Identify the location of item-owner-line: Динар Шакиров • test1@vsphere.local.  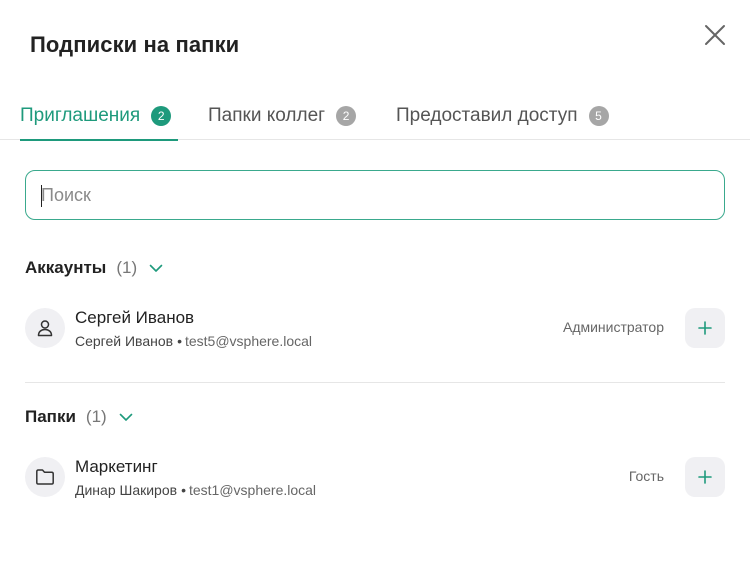
(195, 490).